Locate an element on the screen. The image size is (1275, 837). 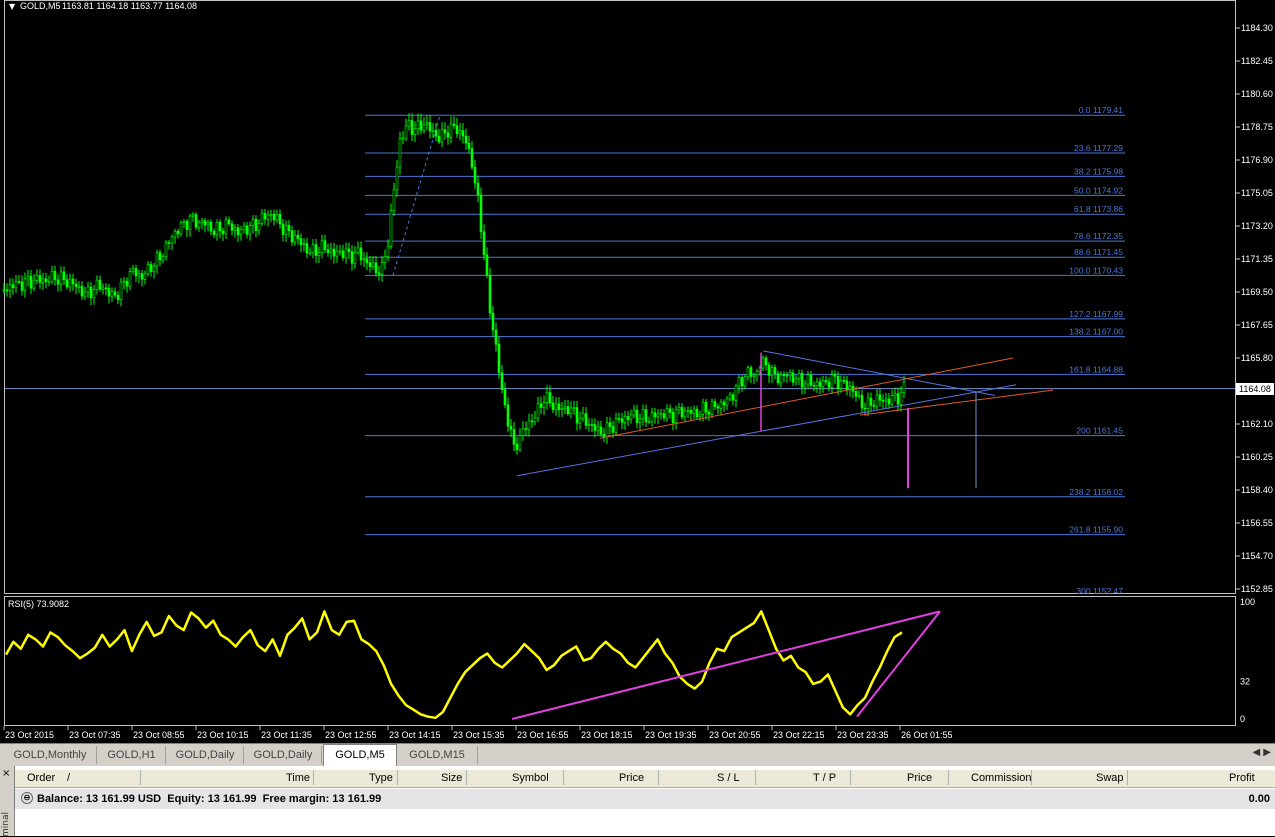
col-price-current: Price is located at coordinates (919, 778).